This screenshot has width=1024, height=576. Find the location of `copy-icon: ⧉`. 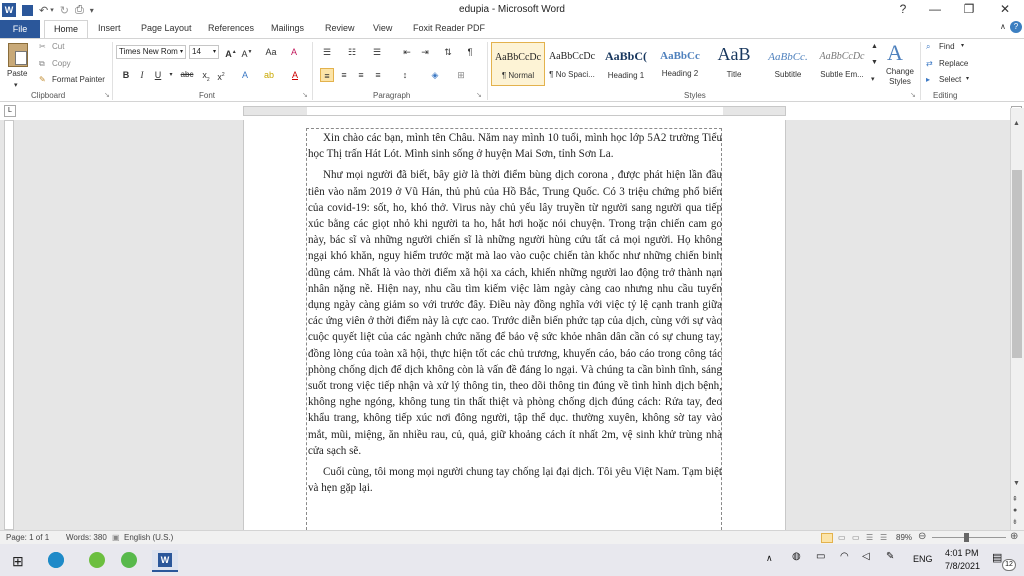

copy-icon: ⧉ is located at coordinates (42, 64).